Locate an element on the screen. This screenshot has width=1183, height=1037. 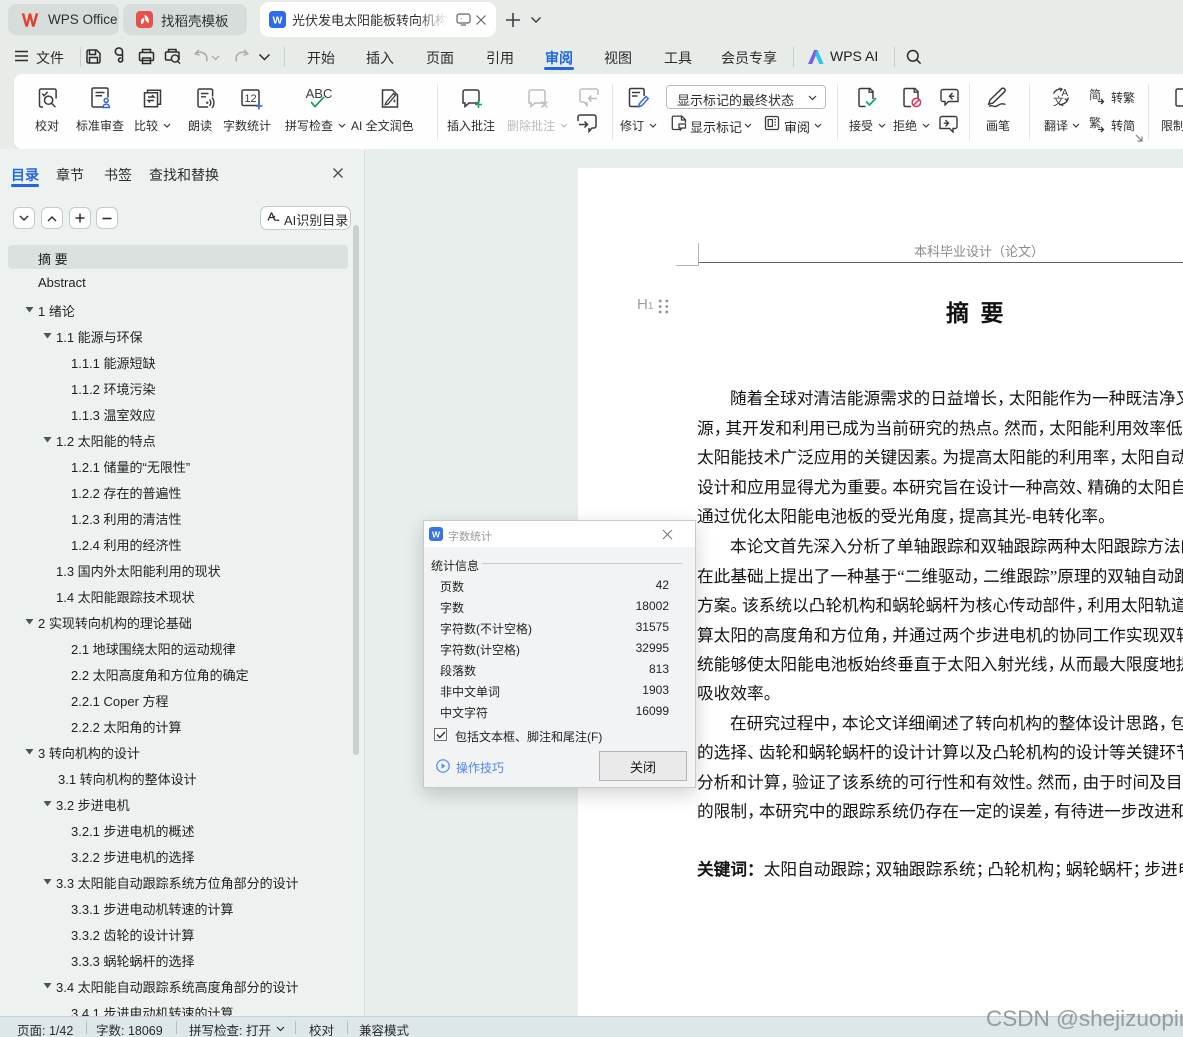
svg-text: 12 is located at coordinates (250, 99).